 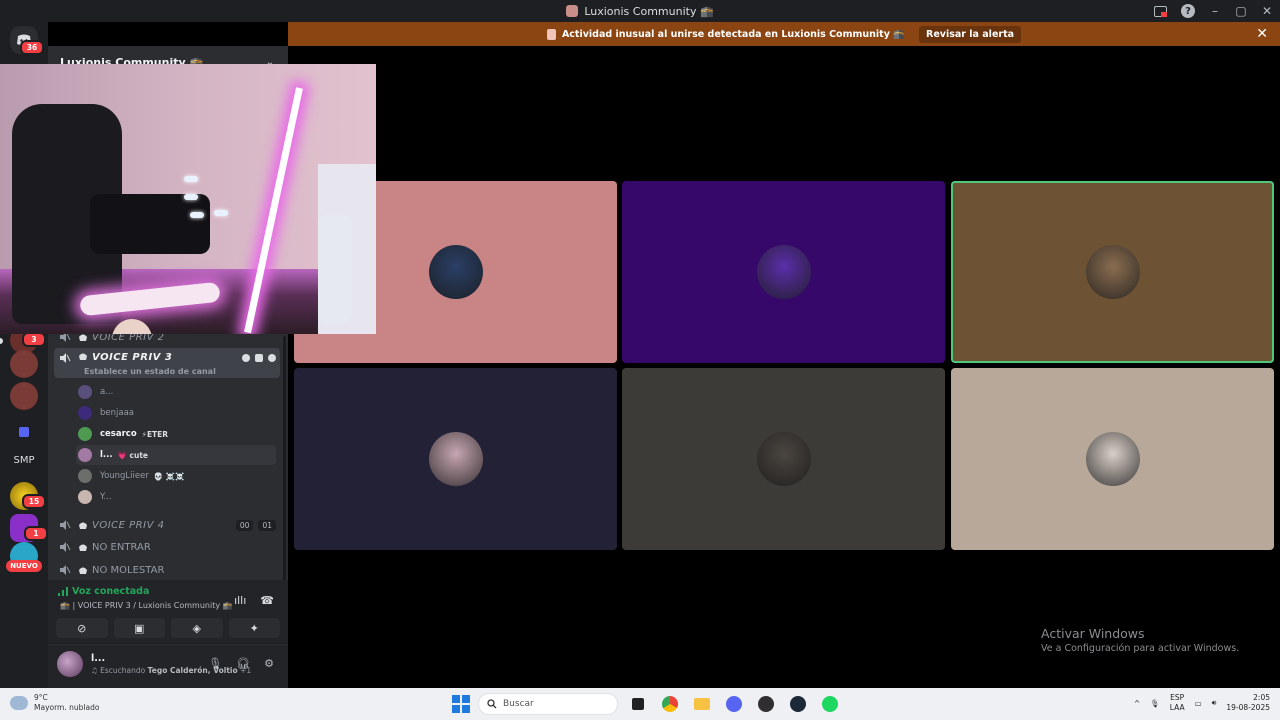 I want to click on clock: 2:05 19-08-2025, so click(x=1248, y=703).